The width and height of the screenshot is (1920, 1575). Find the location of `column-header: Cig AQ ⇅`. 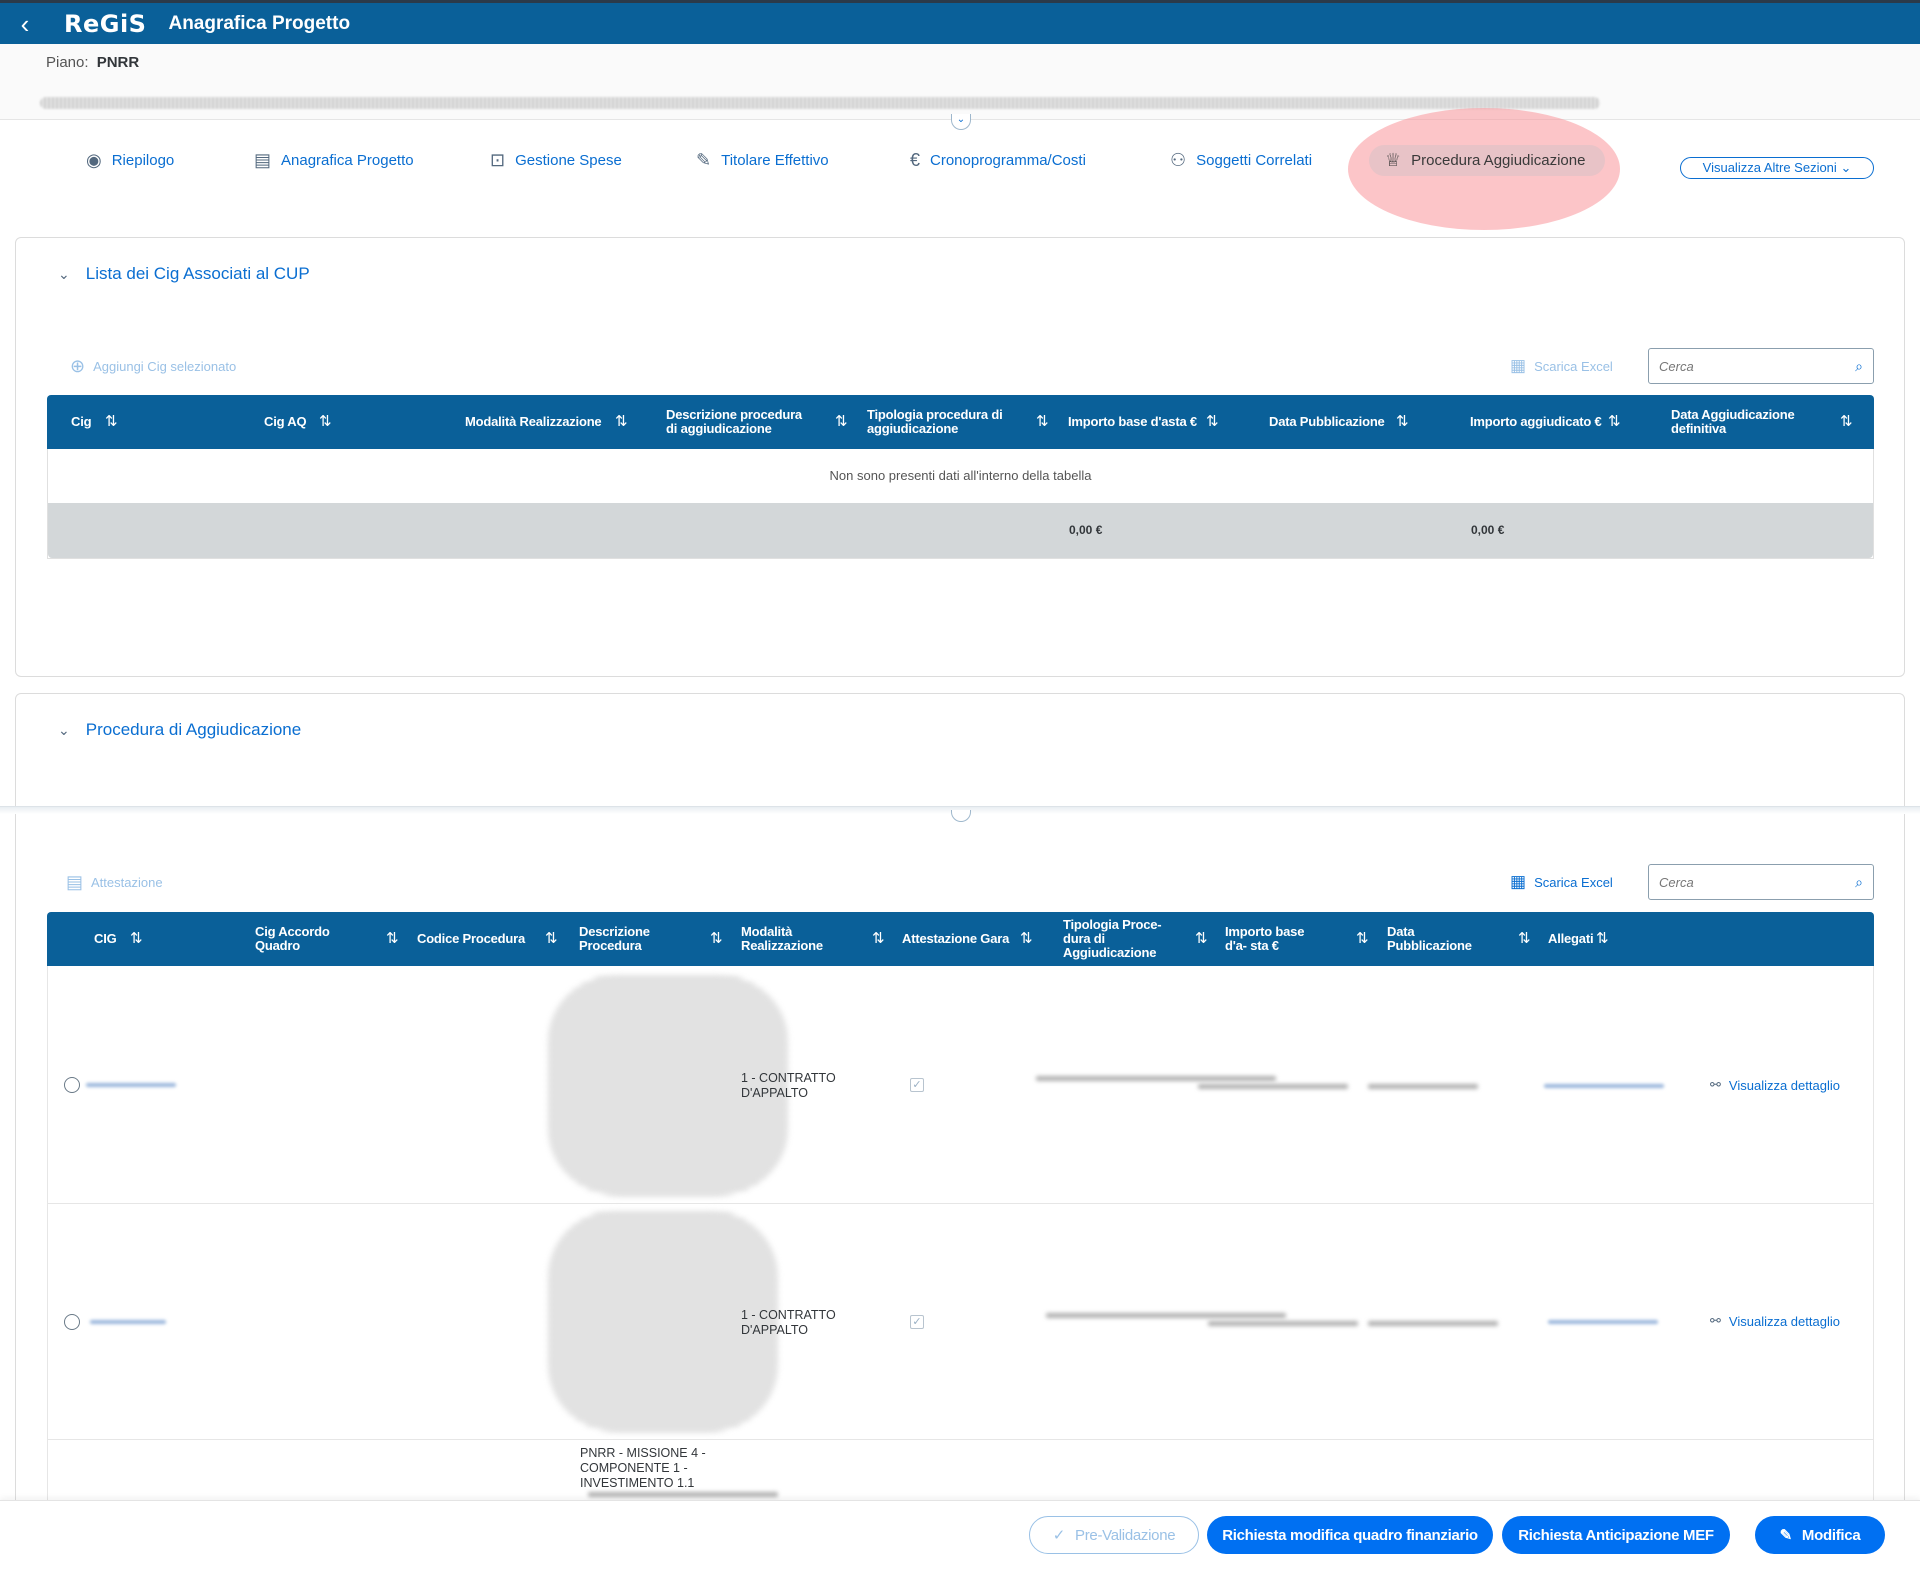

column-header: Cig AQ ⇅ is located at coordinates (339, 422).